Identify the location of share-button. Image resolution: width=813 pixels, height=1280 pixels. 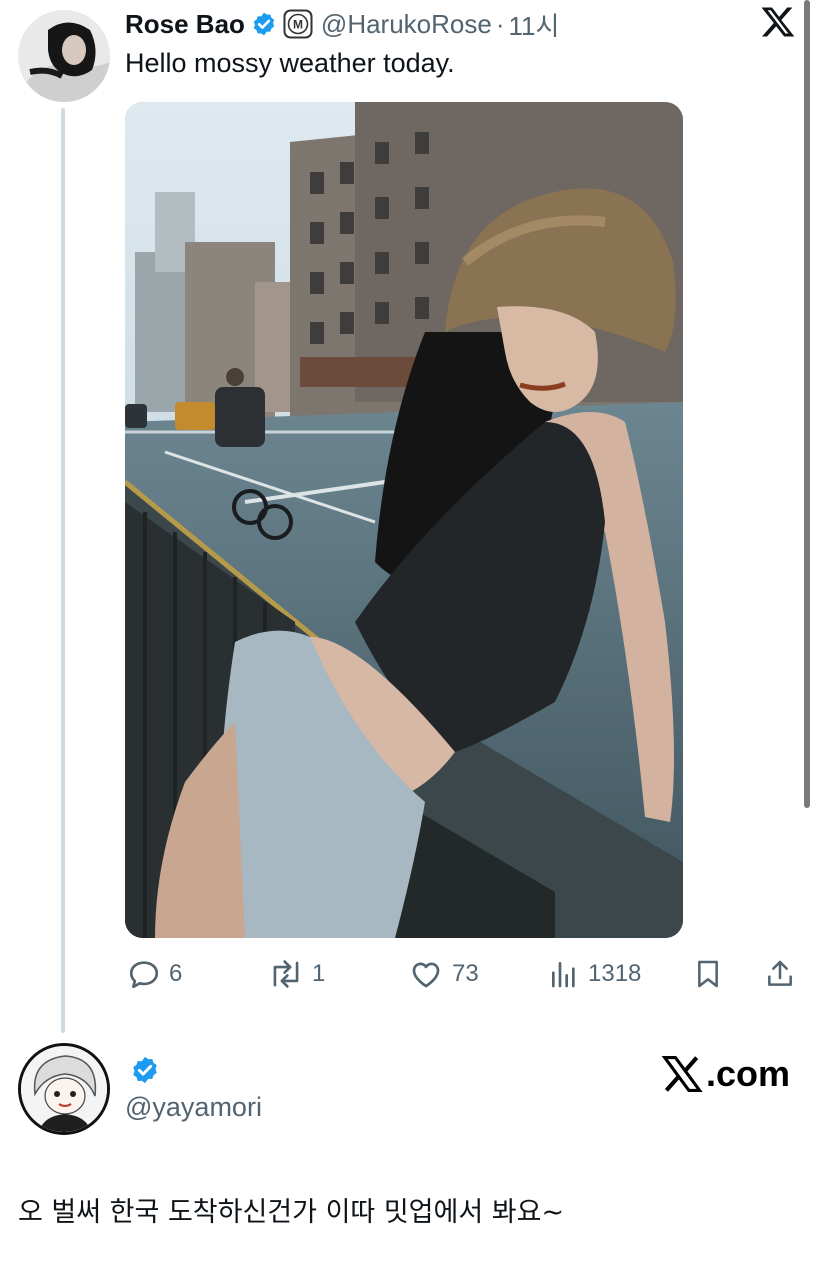
(780, 974).